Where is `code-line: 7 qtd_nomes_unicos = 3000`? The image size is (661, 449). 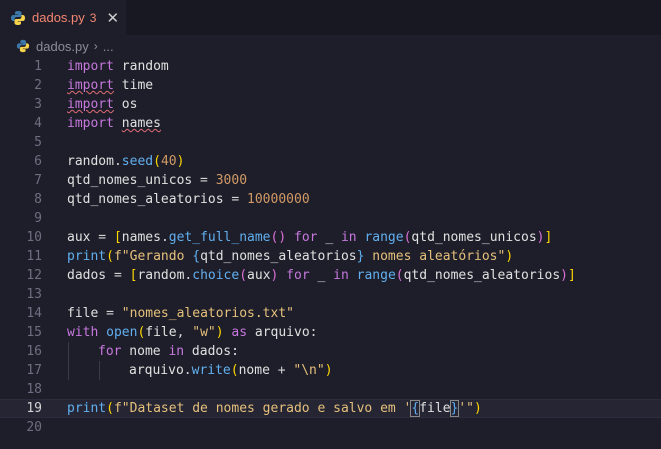 code-line: 7 qtd_nomes_unicos = 3000 is located at coordinates (141, 180).